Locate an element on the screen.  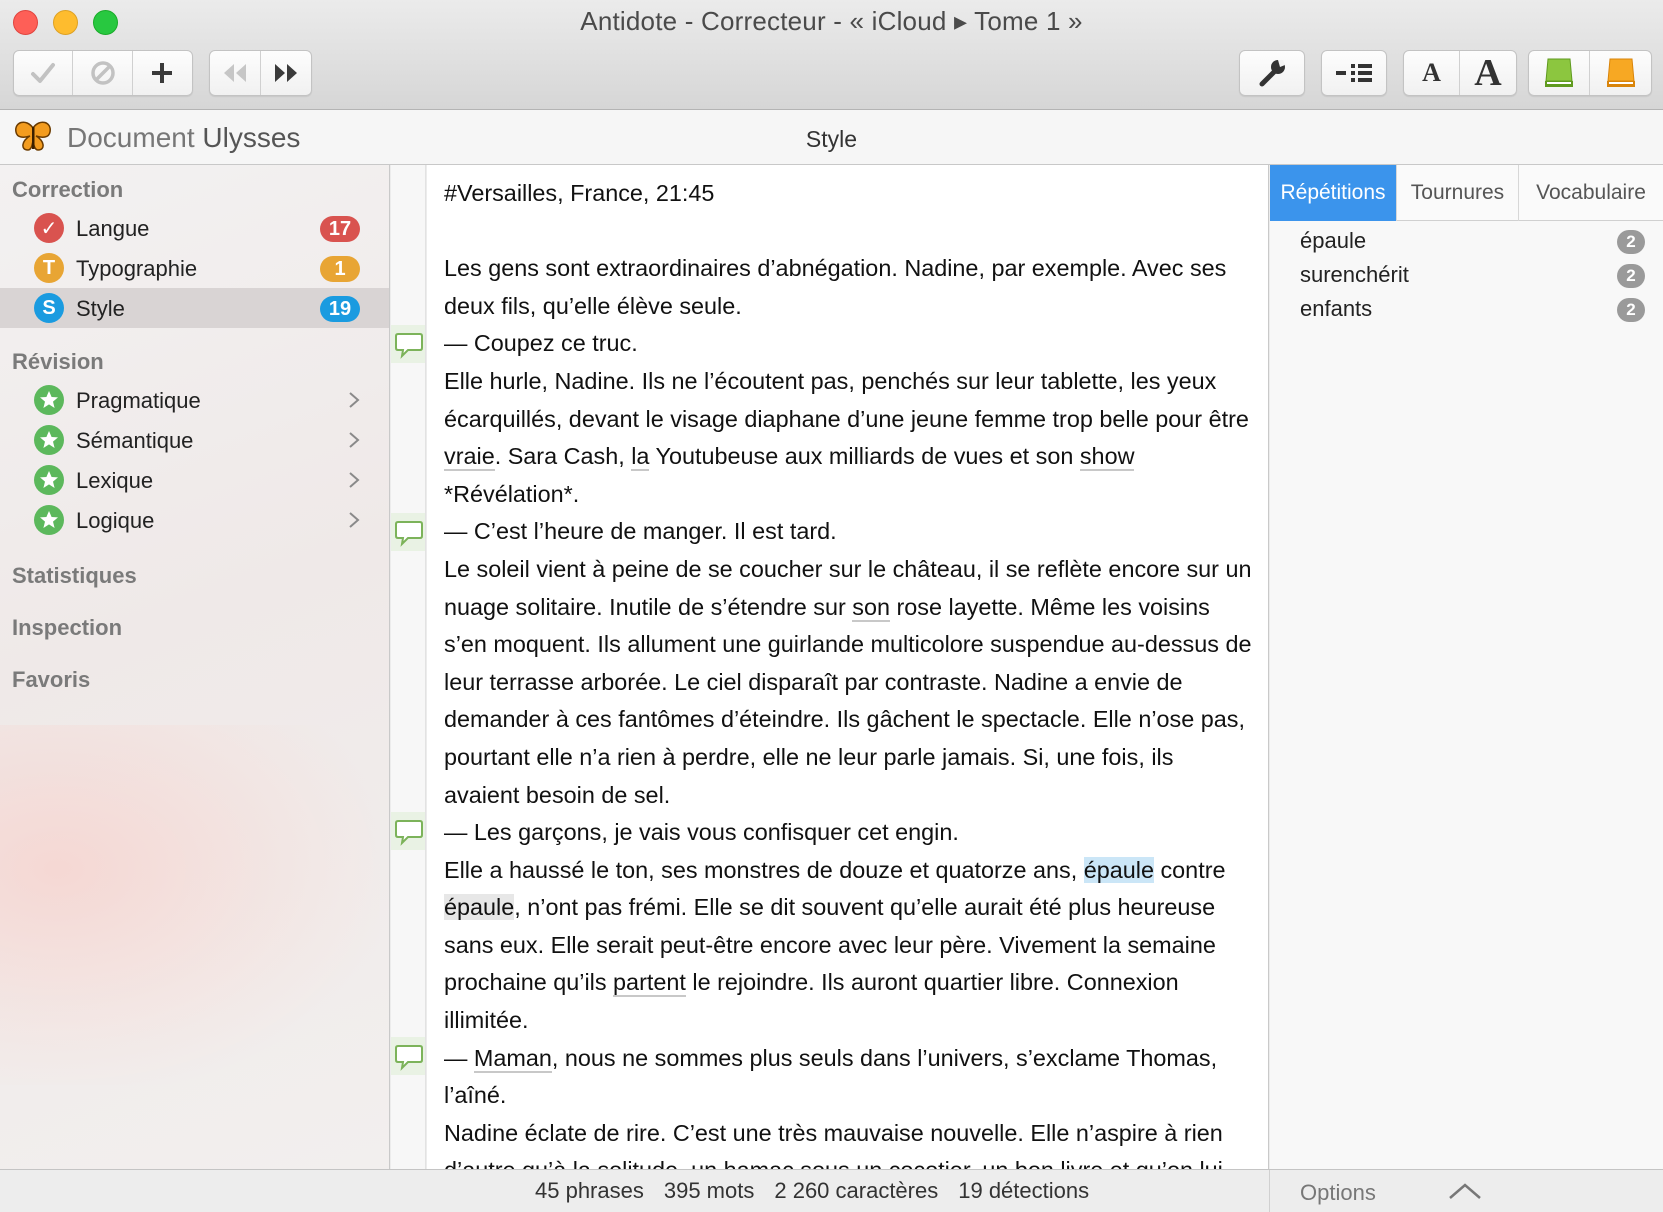
panel-tabs: Répétitions Tournures Vocabulaire is located at coordinates (1466, 193).